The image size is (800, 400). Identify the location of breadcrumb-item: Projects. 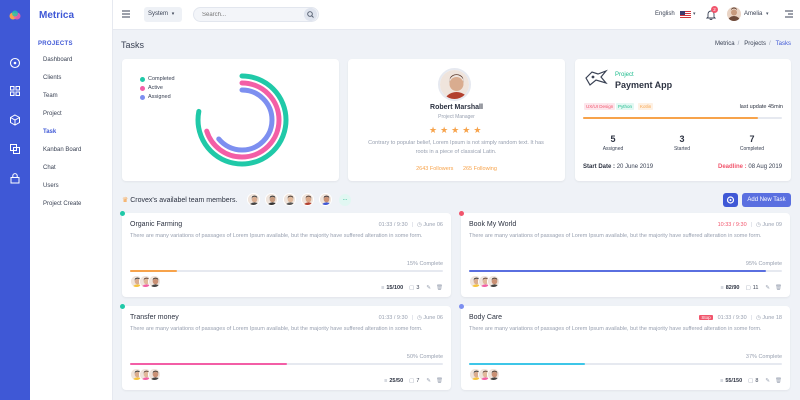
(755, 44).